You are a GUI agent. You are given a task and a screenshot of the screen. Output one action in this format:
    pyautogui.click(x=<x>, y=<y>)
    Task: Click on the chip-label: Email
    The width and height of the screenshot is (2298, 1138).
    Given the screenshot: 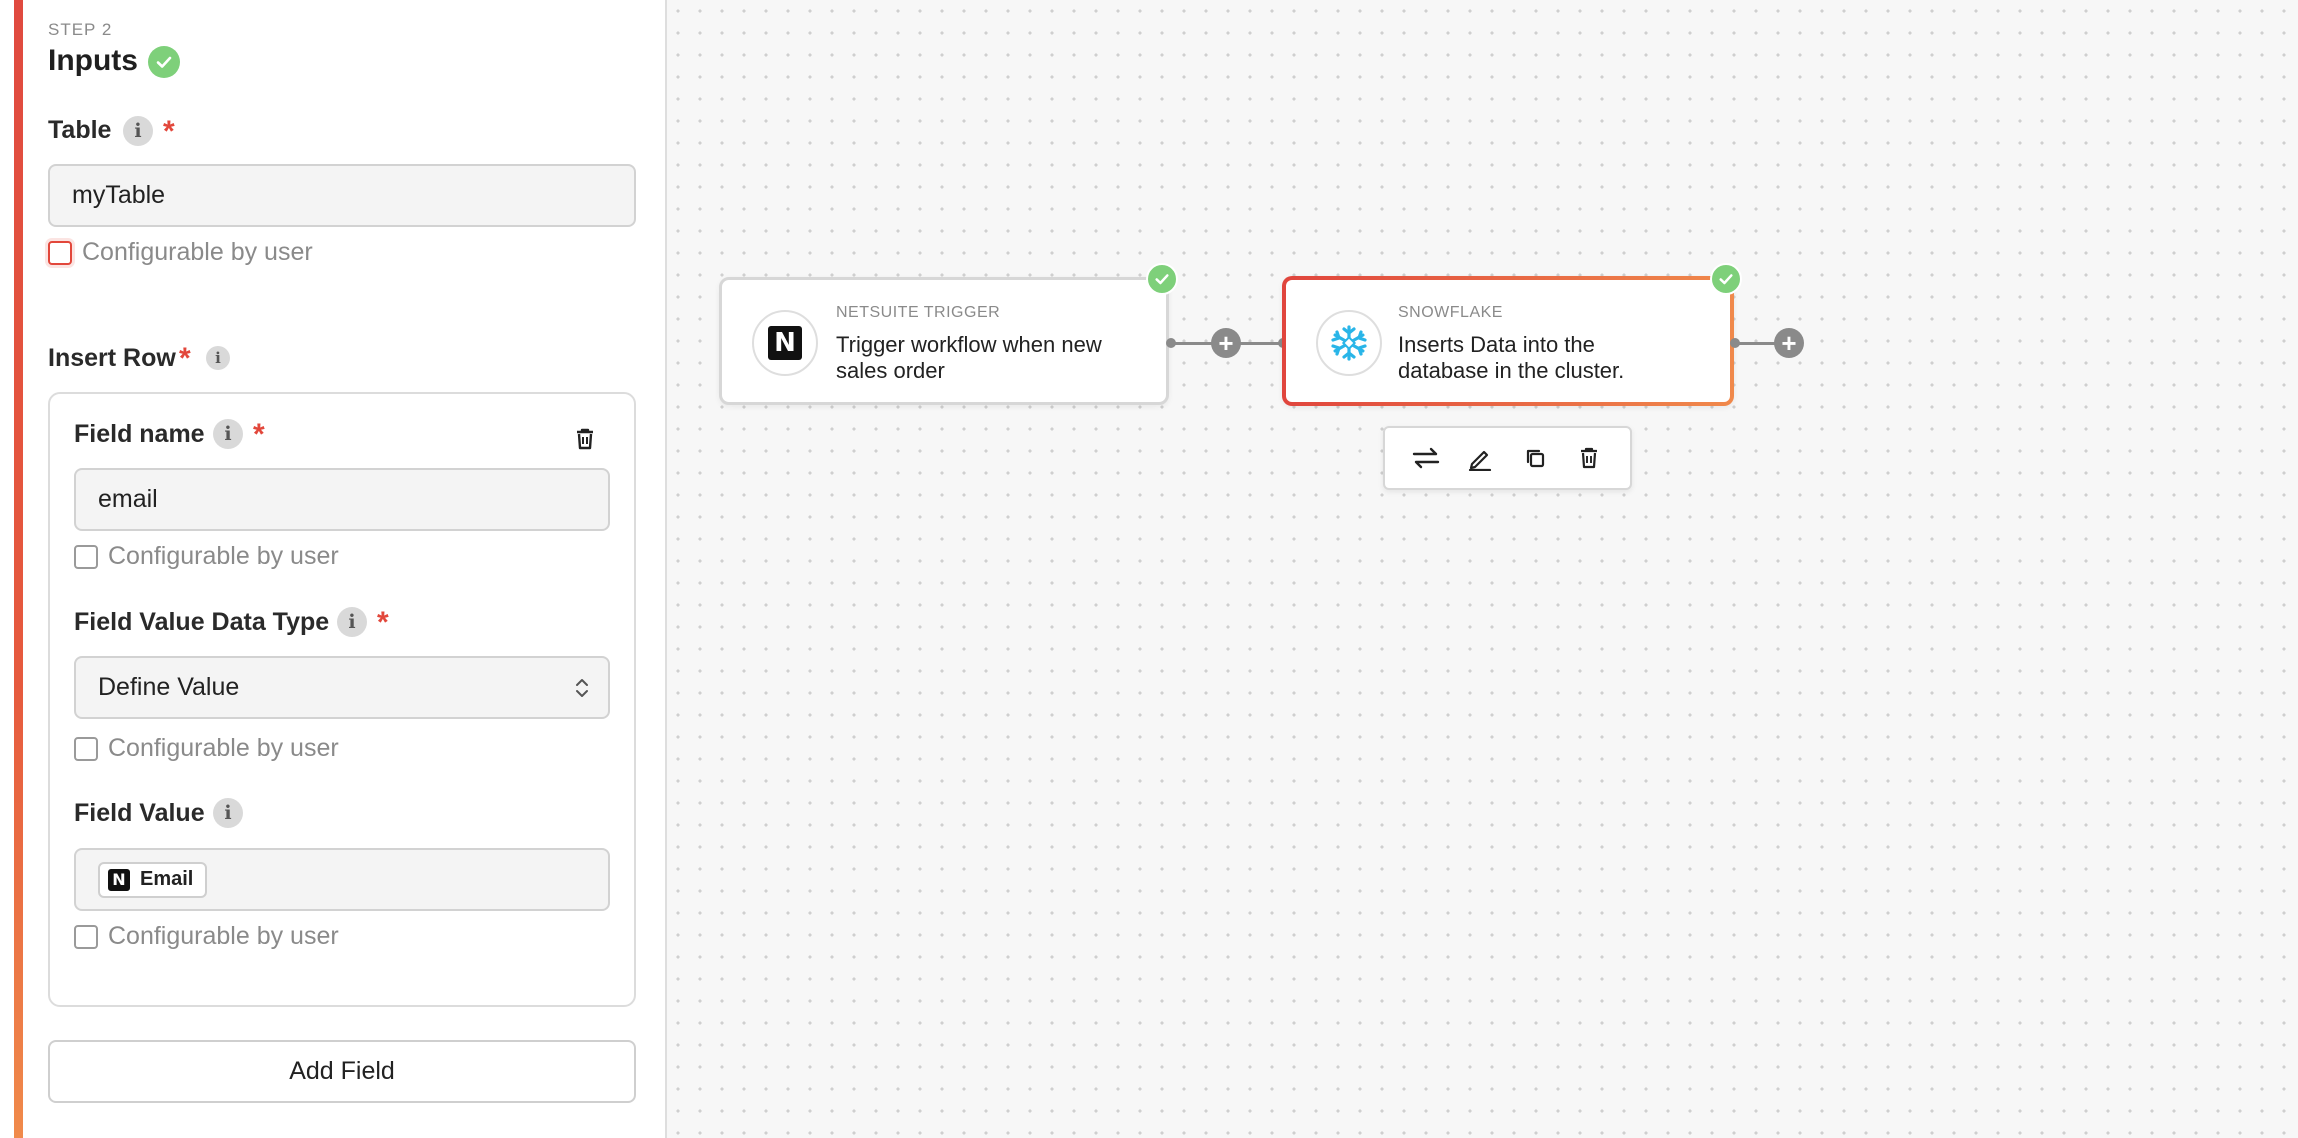 What is the action you would take?
    pyautogui.click(x=167, y=879)
    